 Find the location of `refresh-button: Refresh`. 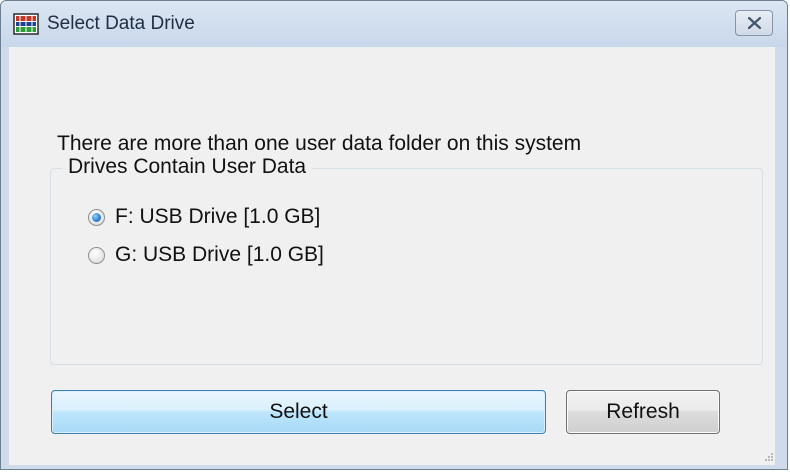

refresh-button: Refresh is located at coordinates (643, 412).